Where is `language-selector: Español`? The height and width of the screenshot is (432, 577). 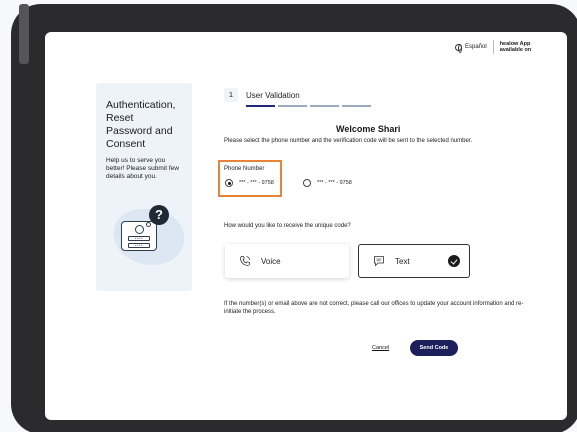 language-selector: Español is located at coordinates (471, 48).